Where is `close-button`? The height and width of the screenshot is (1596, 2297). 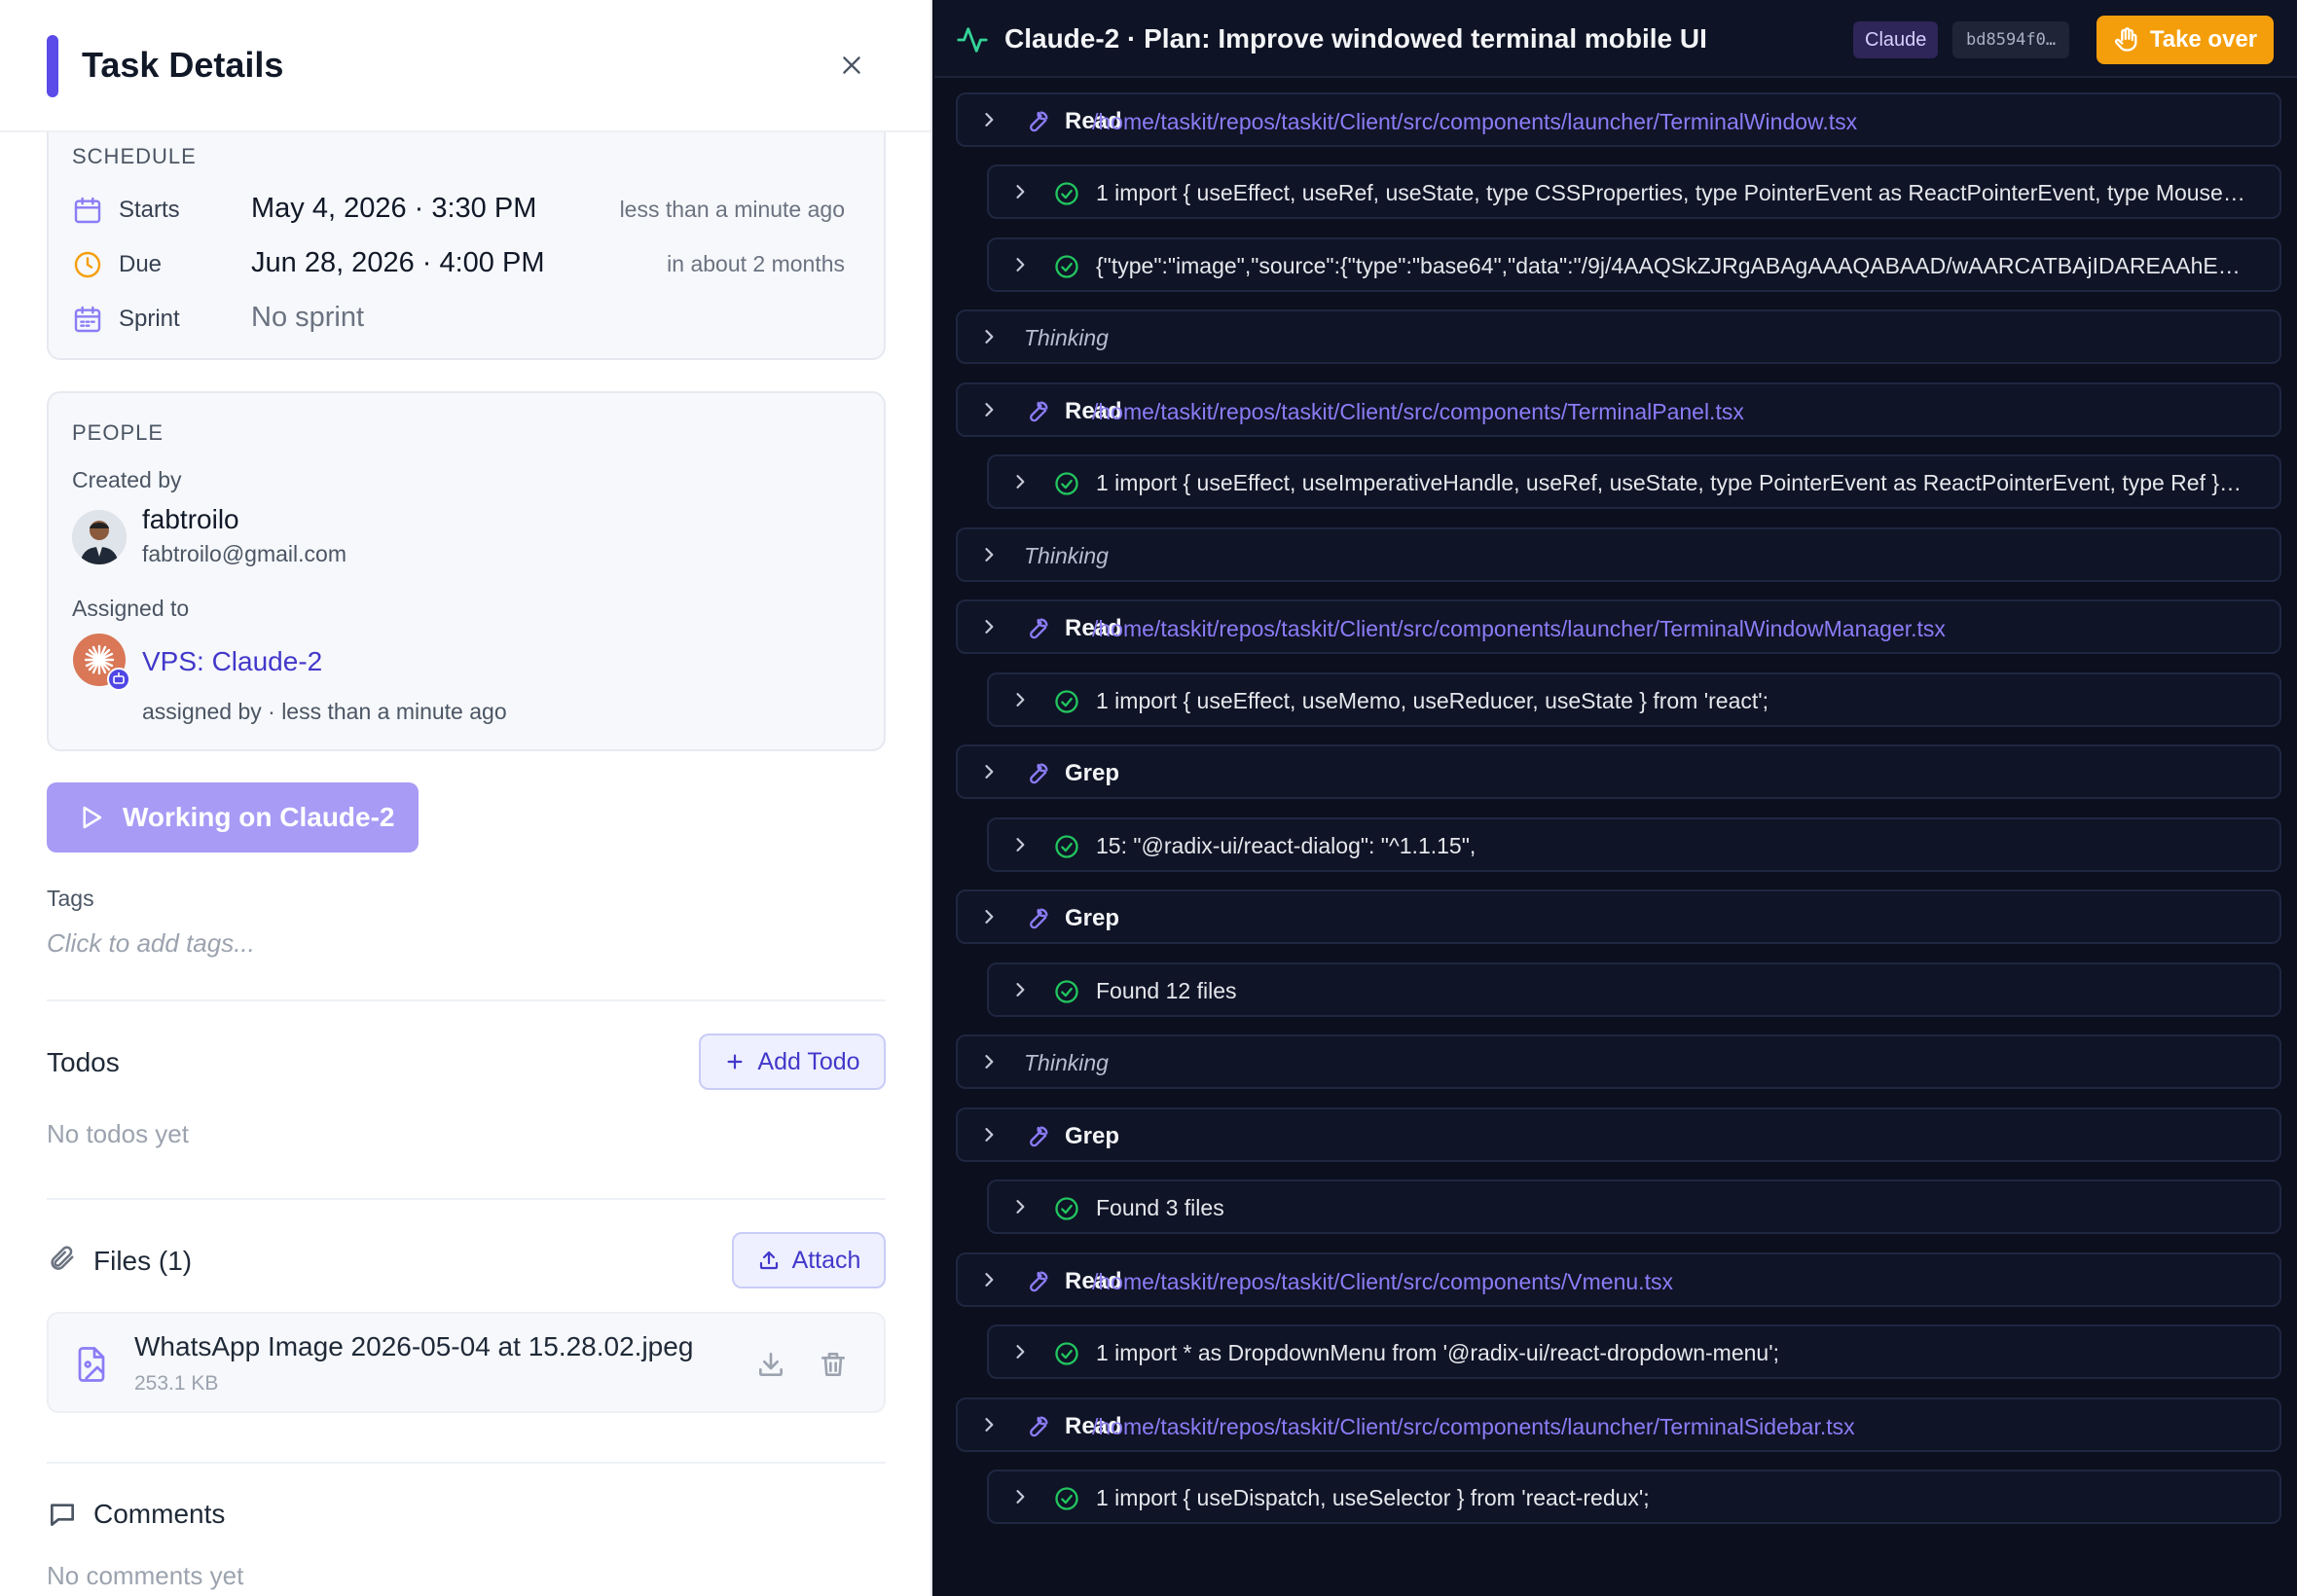
close-button is located at coordinates (852, 65).